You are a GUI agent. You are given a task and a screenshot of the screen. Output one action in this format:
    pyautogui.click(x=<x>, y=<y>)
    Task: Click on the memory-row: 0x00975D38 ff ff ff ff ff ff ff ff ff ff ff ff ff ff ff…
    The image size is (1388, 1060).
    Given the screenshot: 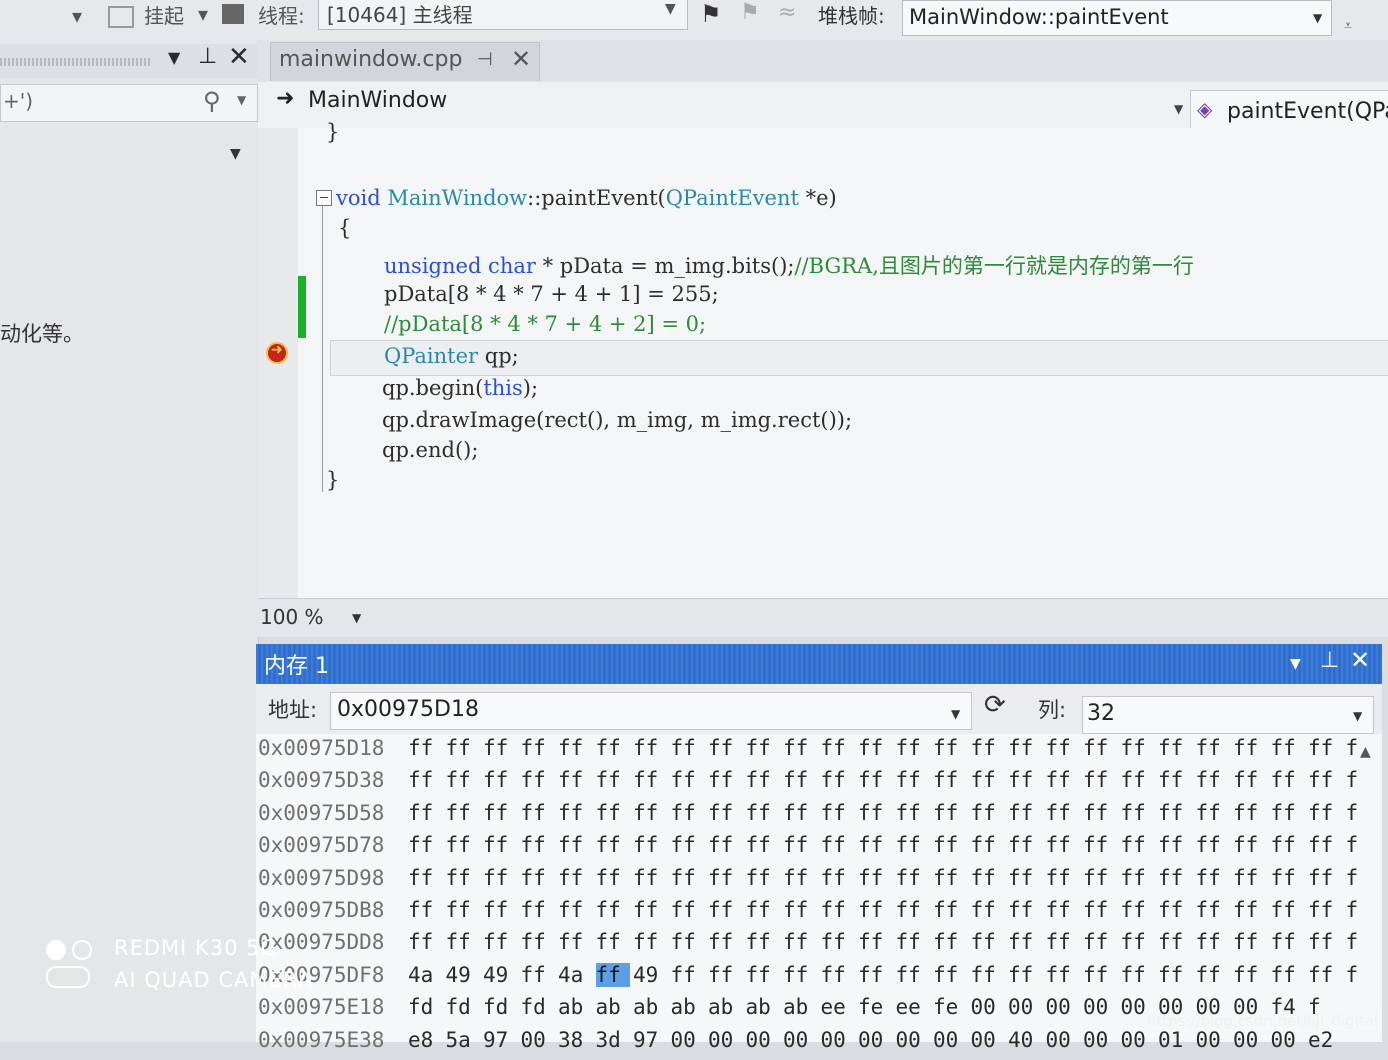 What is the action you would take?
    pyautogui.click(x=807, y=784)
    